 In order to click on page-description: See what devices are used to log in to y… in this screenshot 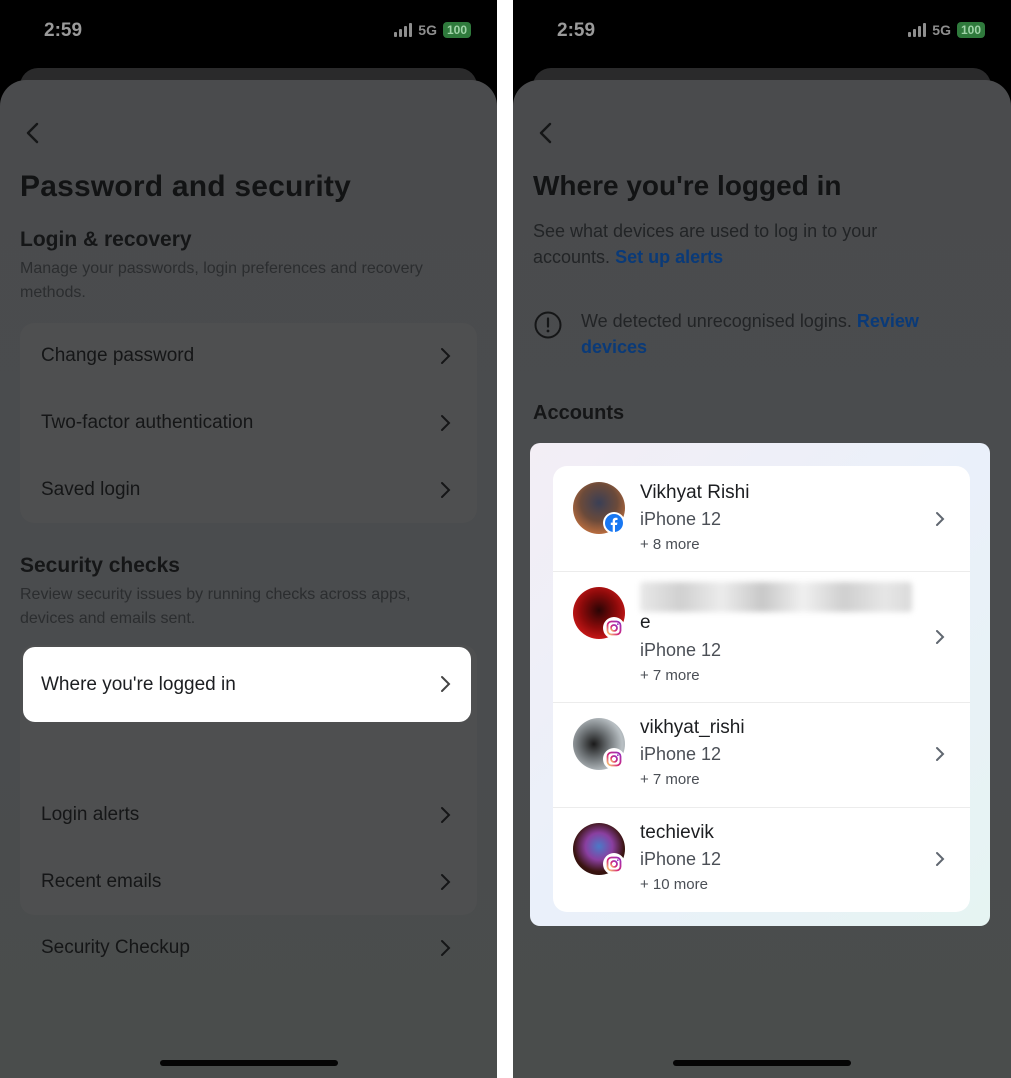, I will do `click(743, 244)`.